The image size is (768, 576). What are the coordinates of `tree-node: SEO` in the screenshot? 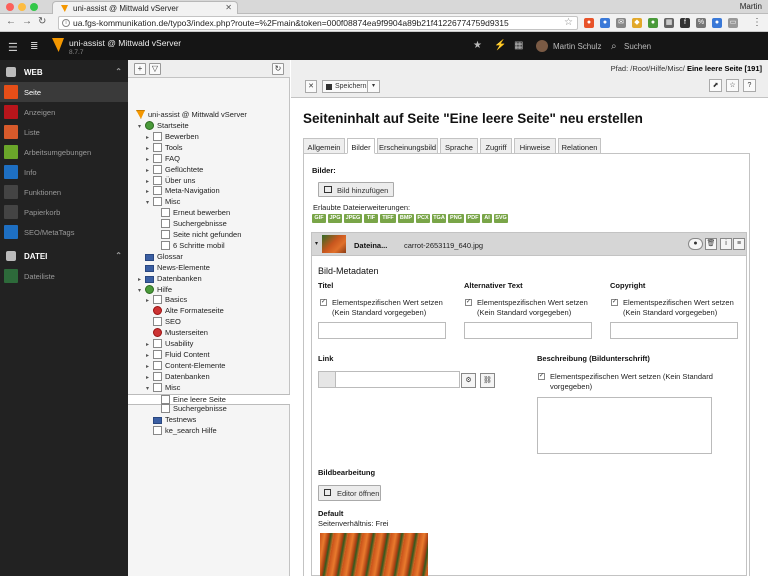 It's located at (163, 322).